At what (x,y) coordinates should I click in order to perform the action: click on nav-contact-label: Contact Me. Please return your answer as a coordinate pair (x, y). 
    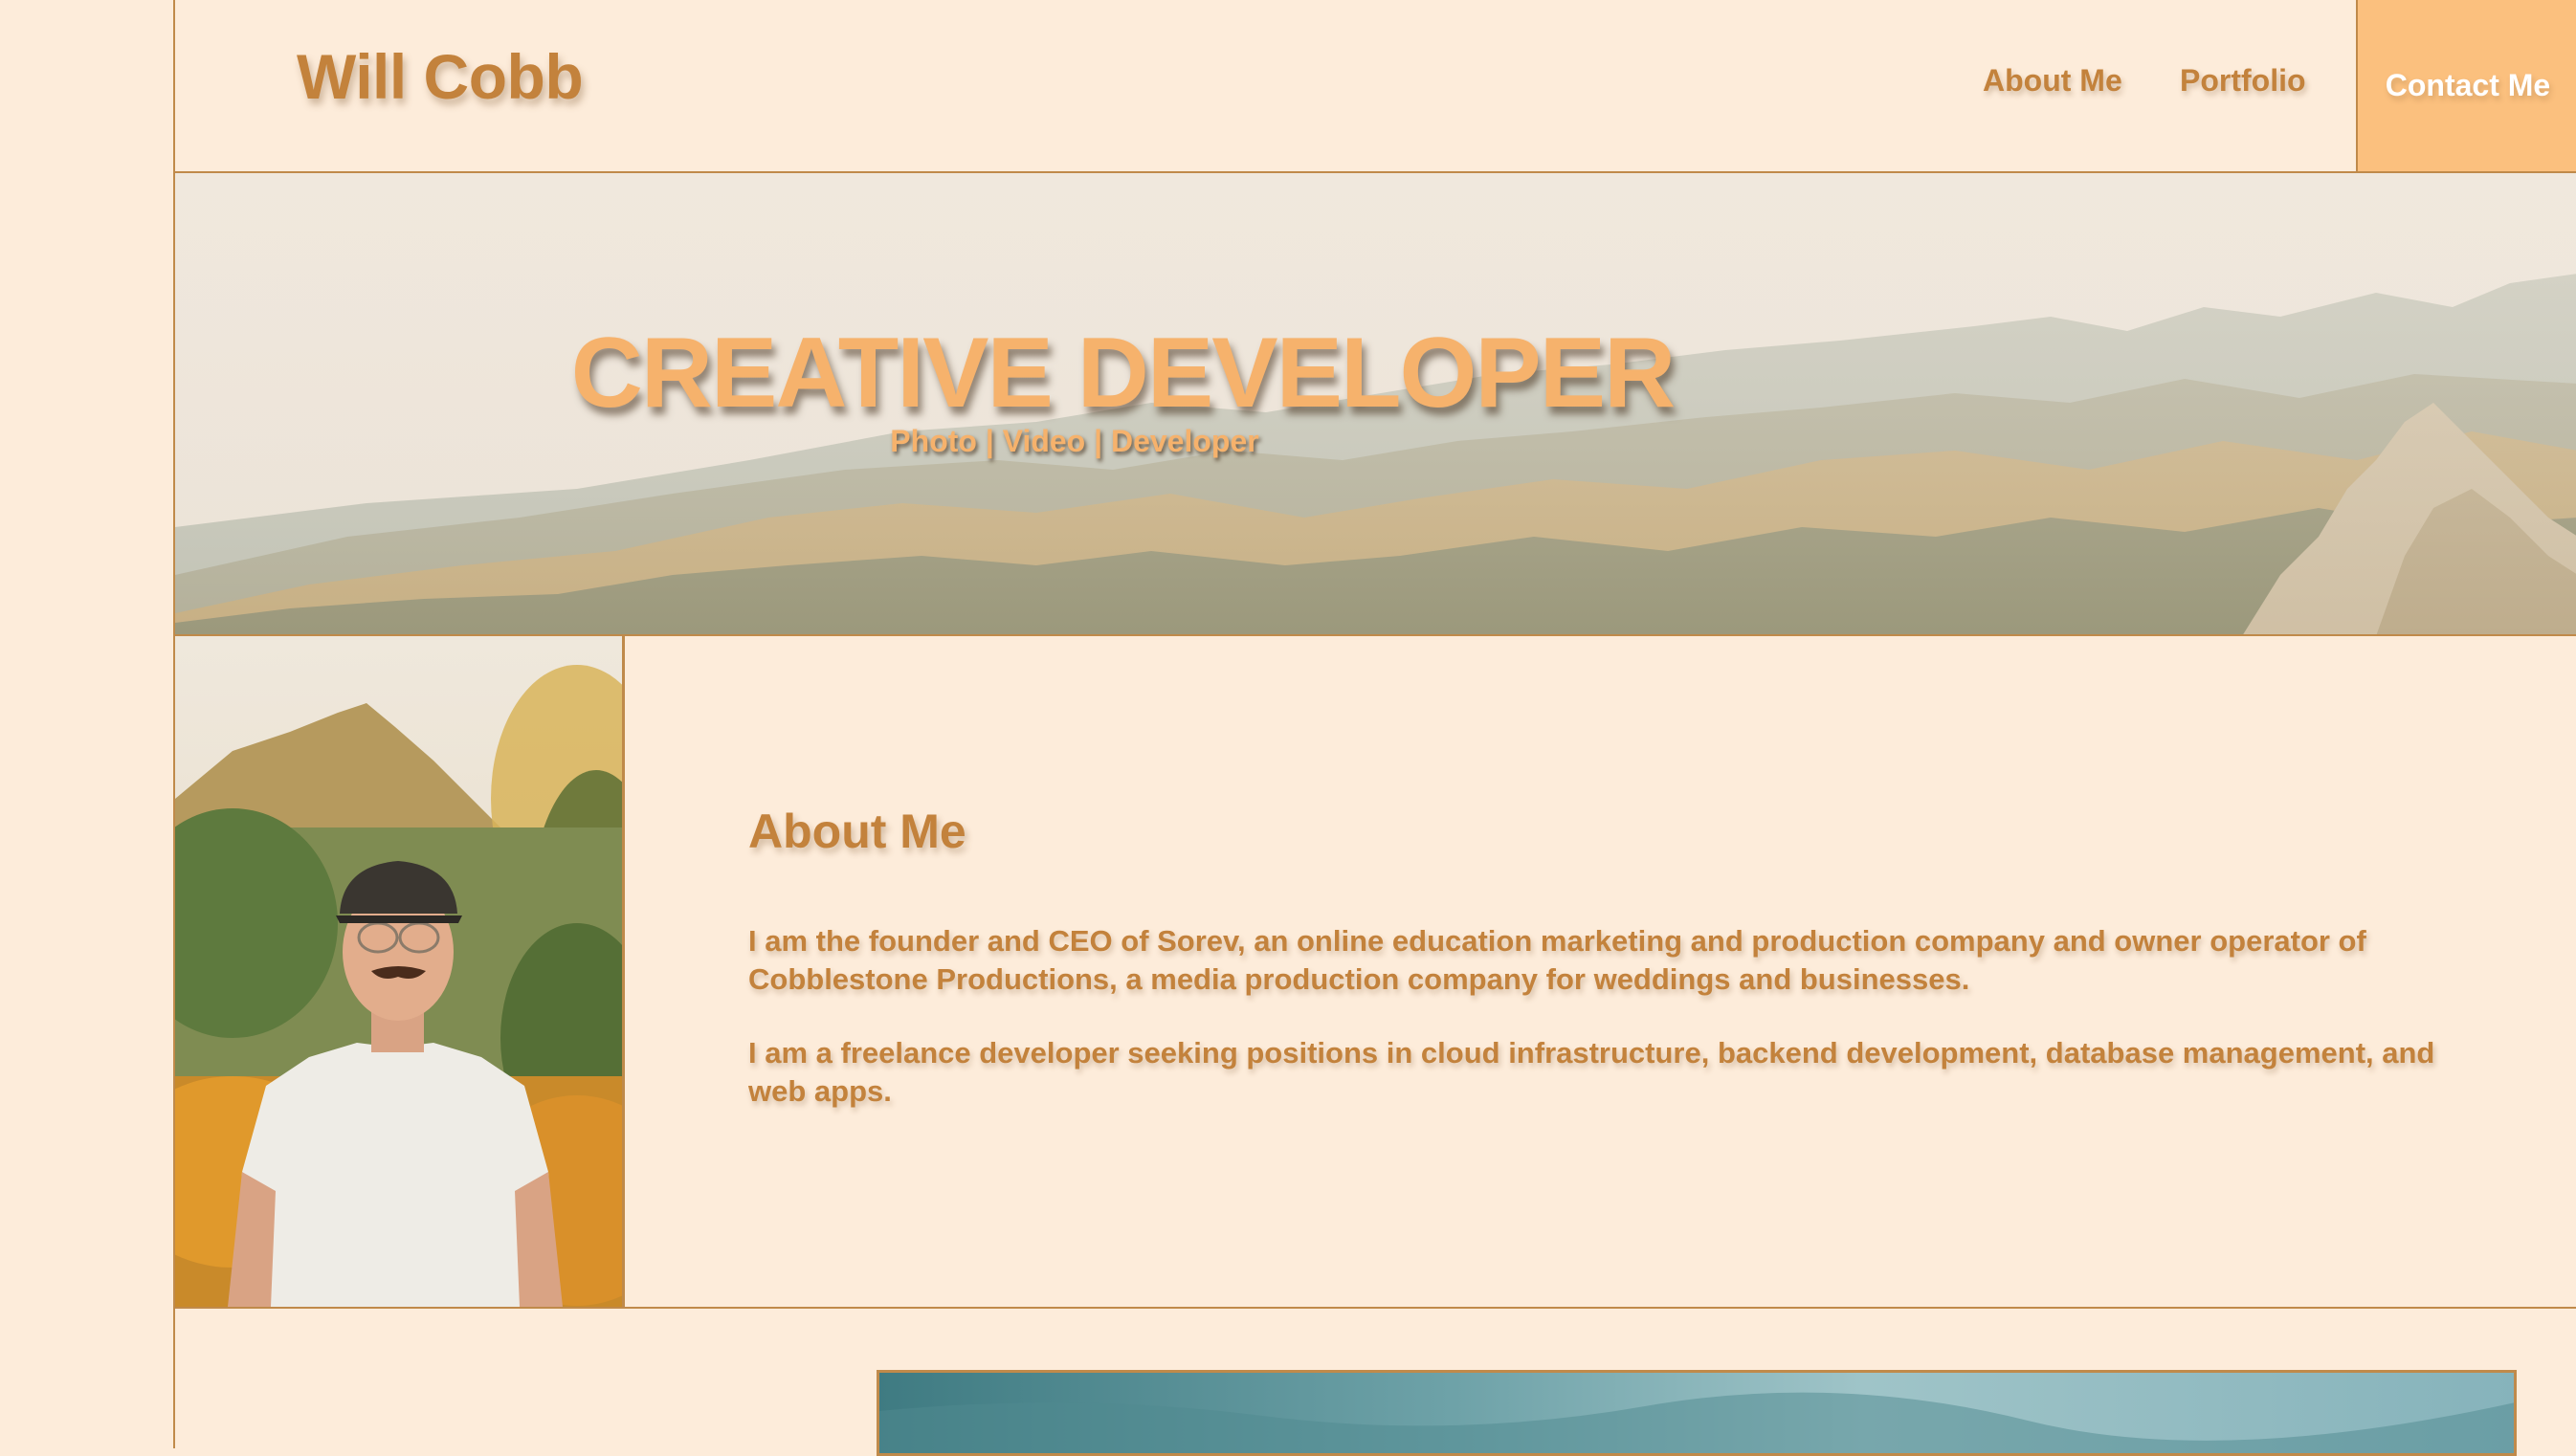
    Looking at the image, I should click on (2468, 85).